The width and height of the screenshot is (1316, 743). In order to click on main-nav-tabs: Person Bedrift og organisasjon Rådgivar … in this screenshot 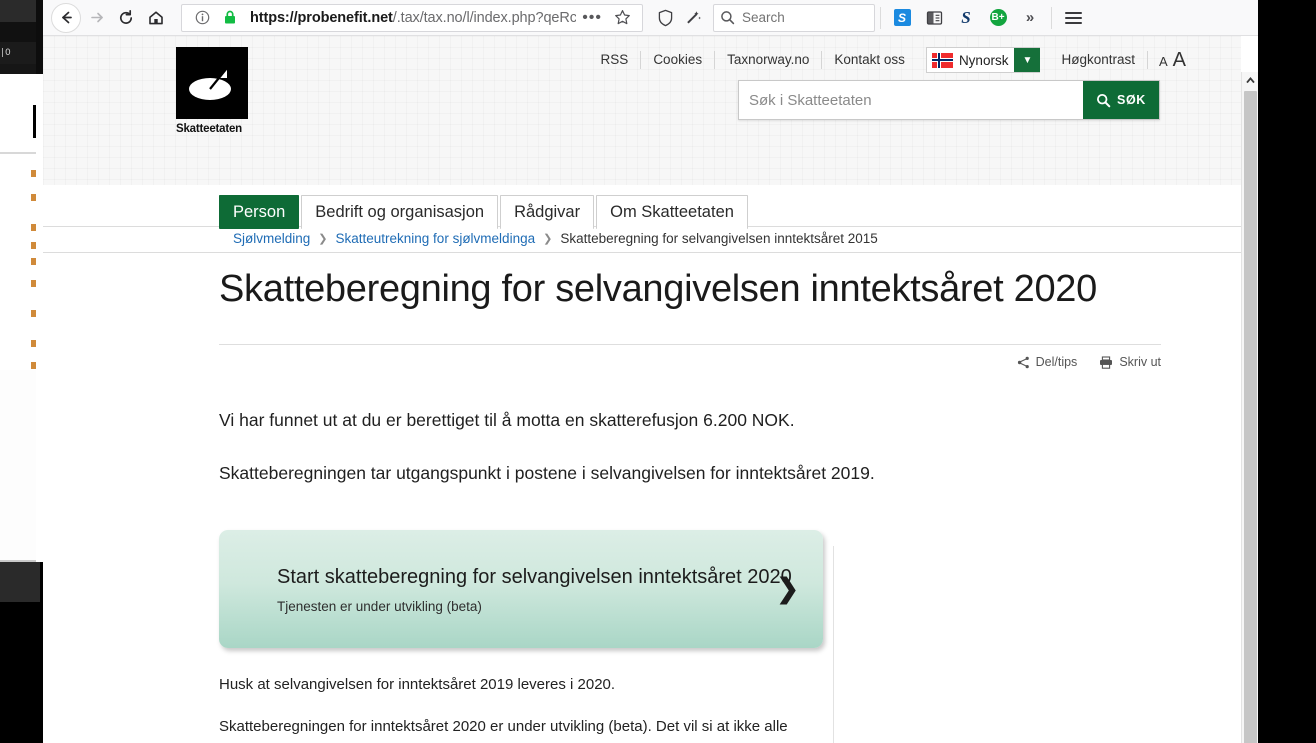, I will do `click(484, 212)`.